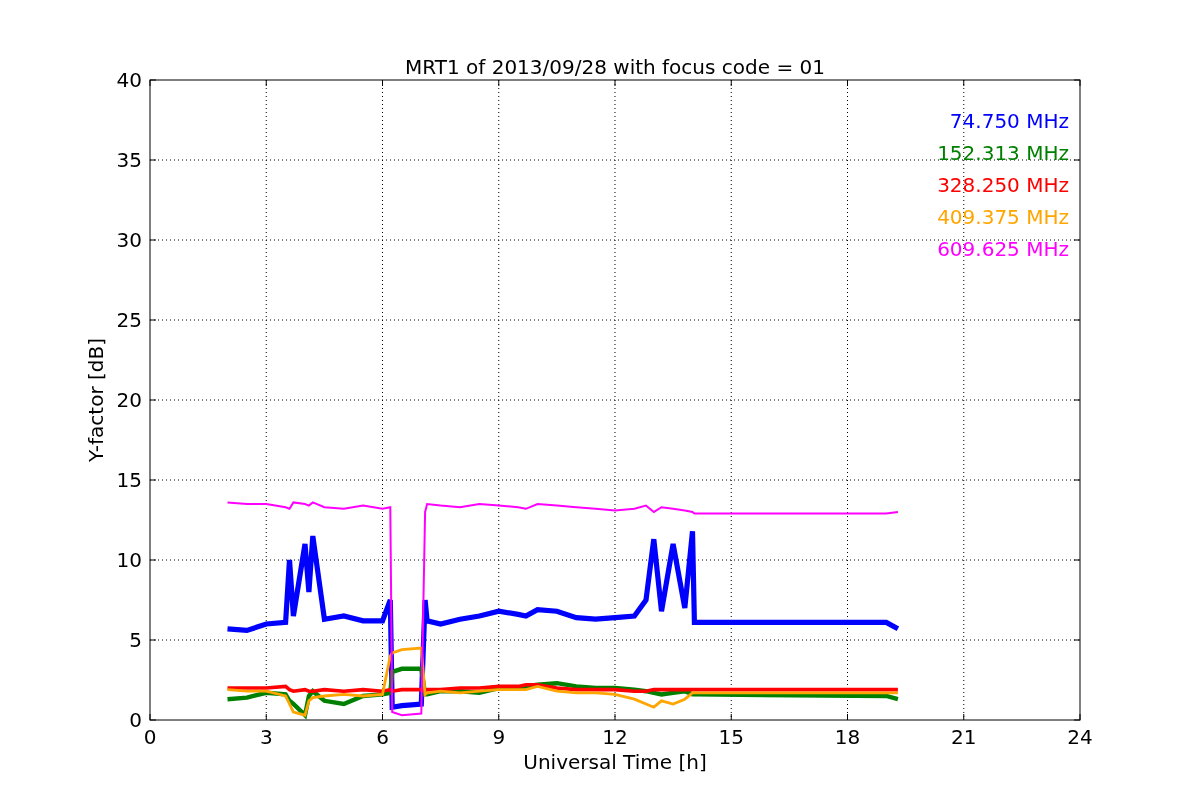 The height and width of the screenshot is (800, 1200). I want to click on y-tick-label: 15, so click(129, 480).